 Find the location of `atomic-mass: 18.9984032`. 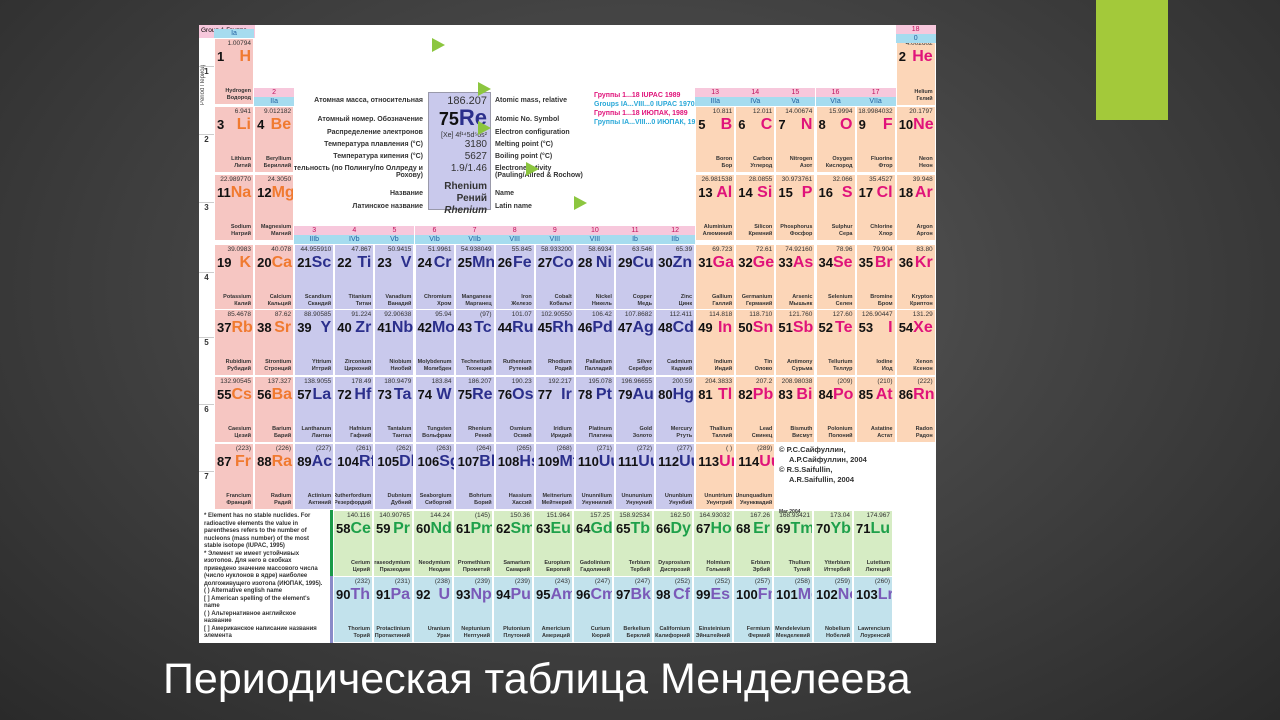

atomic-mass: 18.9984032 is located at coordinates (875, 111).